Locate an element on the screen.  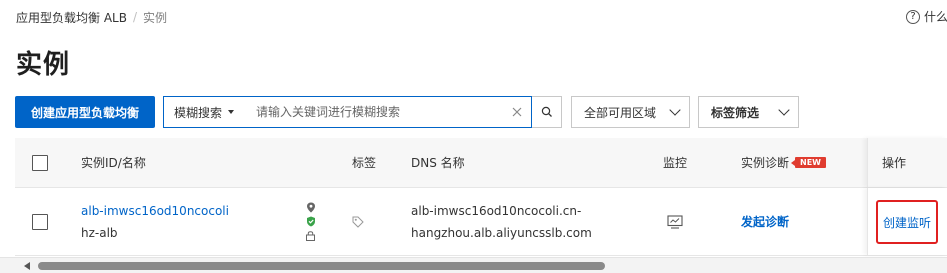
row-select-cell is located at coordinates (40, 221).